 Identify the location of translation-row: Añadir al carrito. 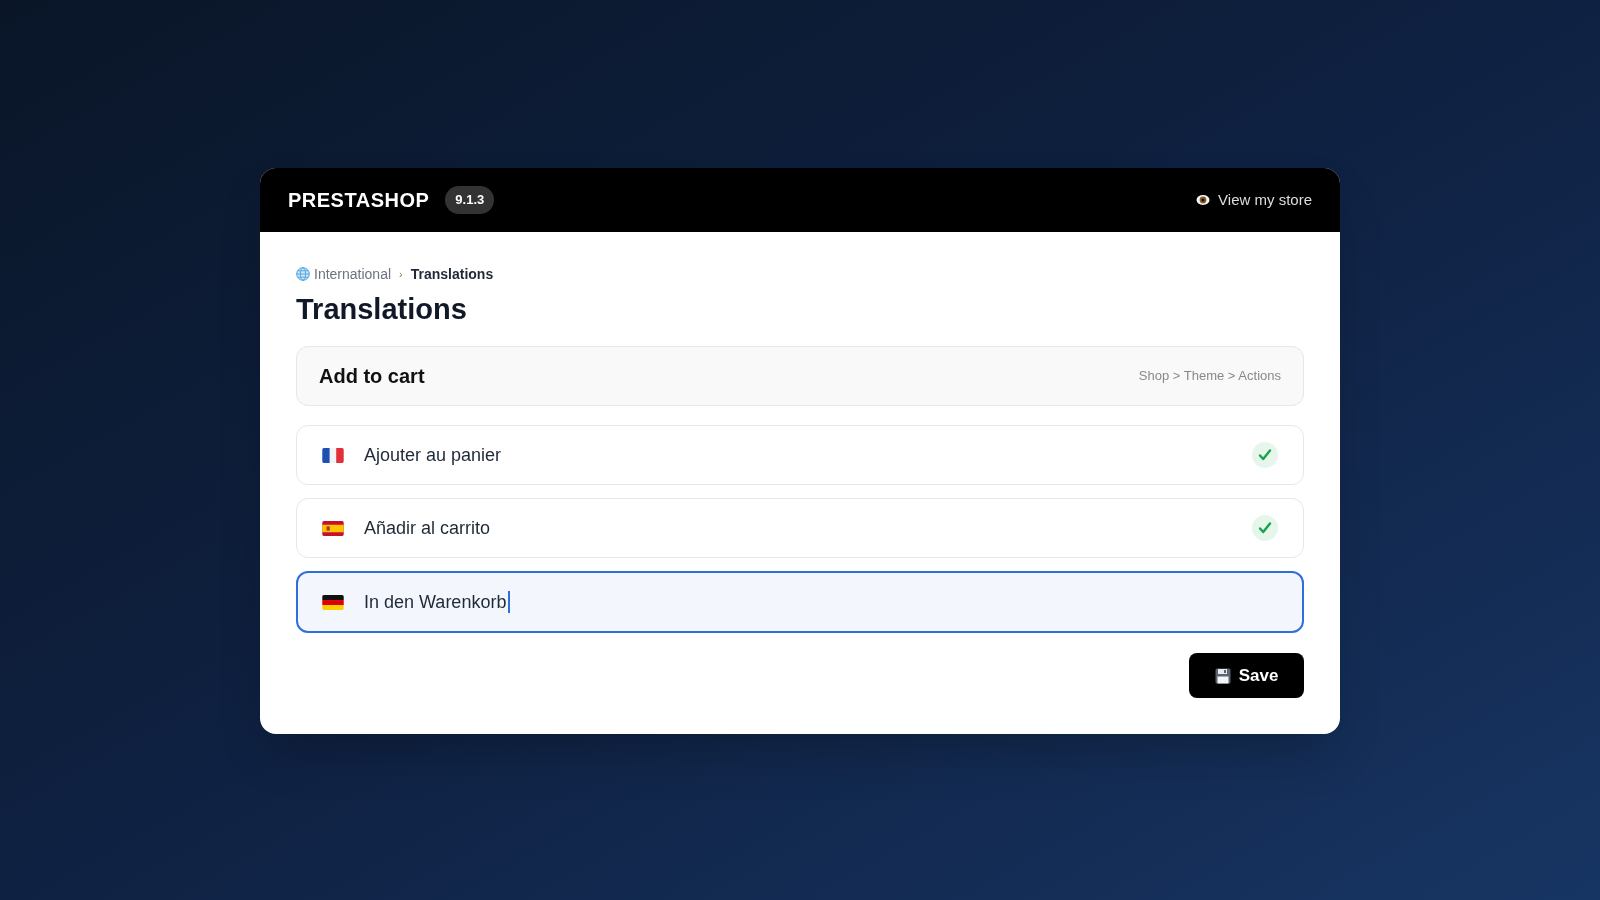
(800, 528).